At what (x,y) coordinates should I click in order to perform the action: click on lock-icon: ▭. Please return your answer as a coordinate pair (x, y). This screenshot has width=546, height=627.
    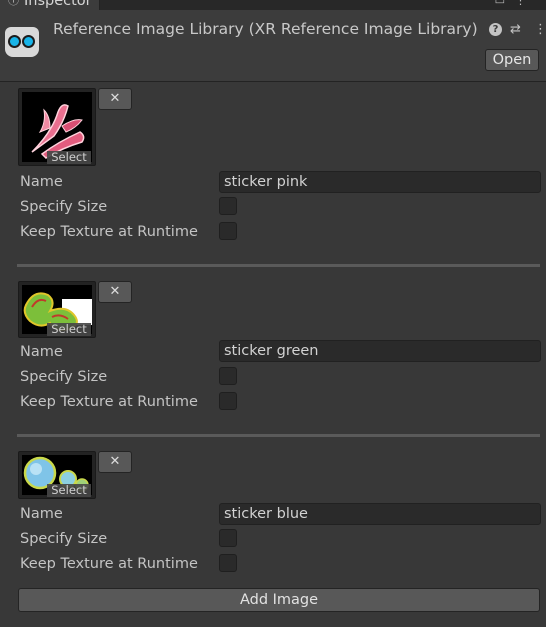
    Looking at the image, I should click on (505, 3).